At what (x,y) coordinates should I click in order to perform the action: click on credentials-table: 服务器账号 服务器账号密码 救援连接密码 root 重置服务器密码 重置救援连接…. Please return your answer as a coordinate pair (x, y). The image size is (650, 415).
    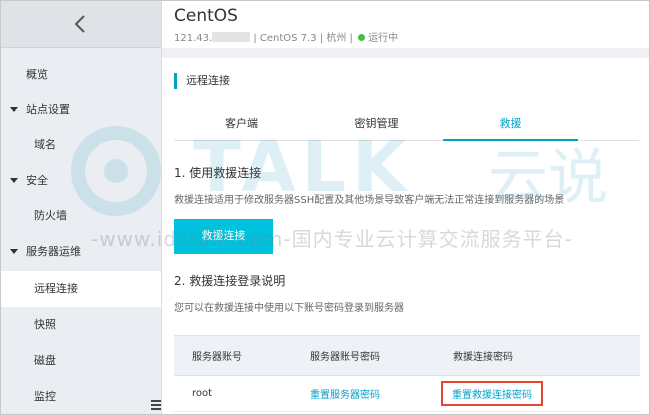
    Looking at the image, I should click on (407, 373).